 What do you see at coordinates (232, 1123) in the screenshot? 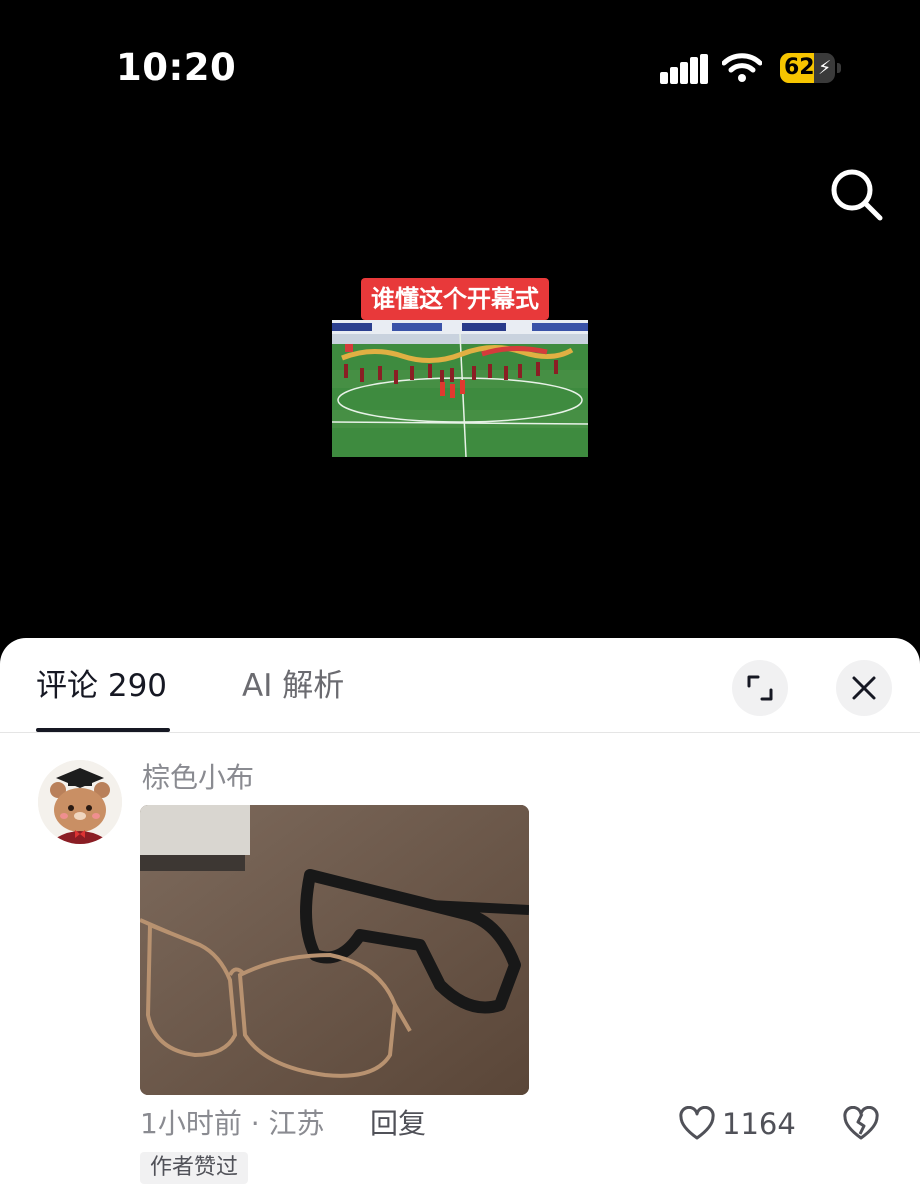
I see `comment-meta: 1小时前 · 江苏` at bounding box center [232, 1123].